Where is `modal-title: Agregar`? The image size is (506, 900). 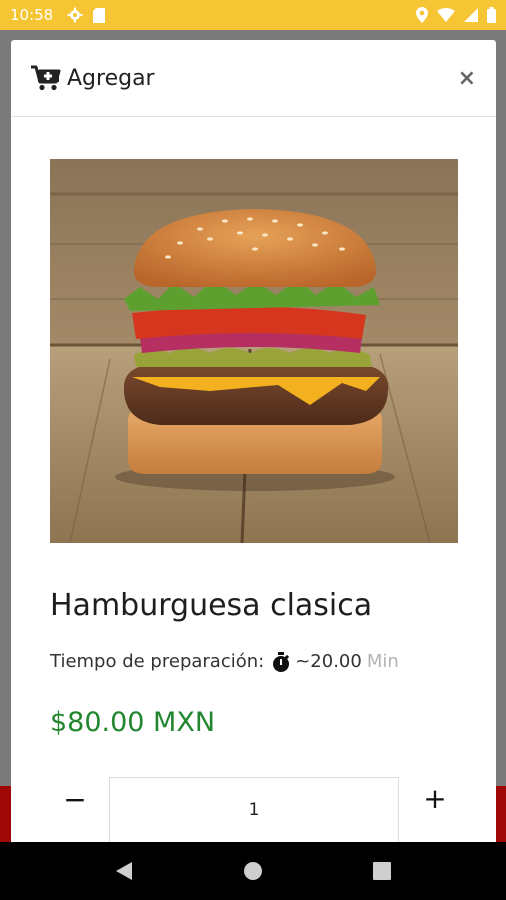
modal-title: Agregar is located at coordinates (111, 78).